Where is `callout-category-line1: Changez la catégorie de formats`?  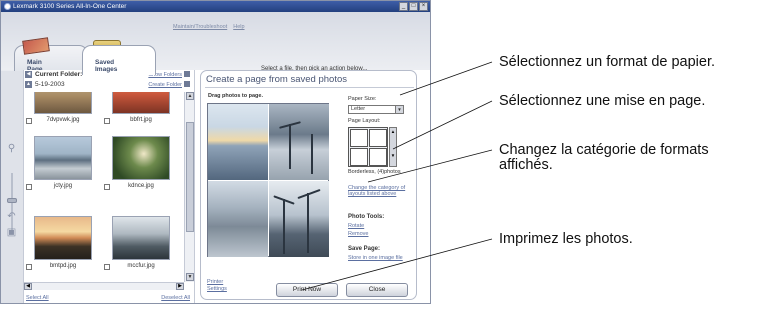
callout-category-line1: Changez la catégorie de formats is located at coordinates (604, 150).